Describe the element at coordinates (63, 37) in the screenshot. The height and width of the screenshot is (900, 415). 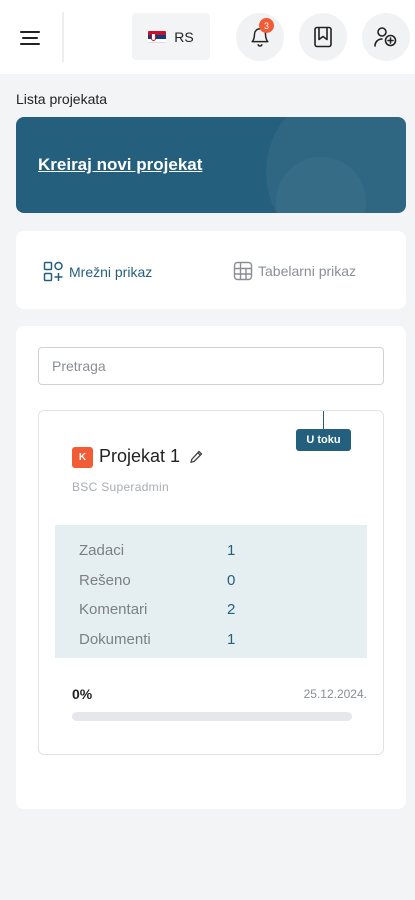
I see `divider` at that location.